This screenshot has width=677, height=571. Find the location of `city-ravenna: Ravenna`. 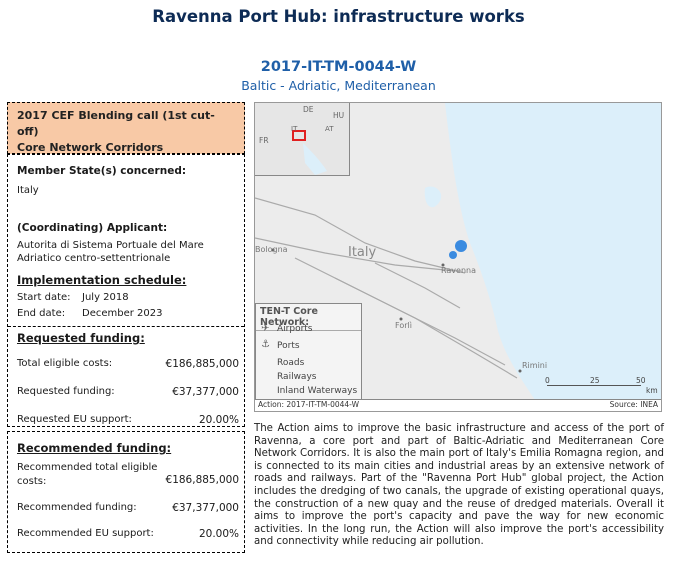

city-ravenna: Ravenna is located at coordinates (458, 270).